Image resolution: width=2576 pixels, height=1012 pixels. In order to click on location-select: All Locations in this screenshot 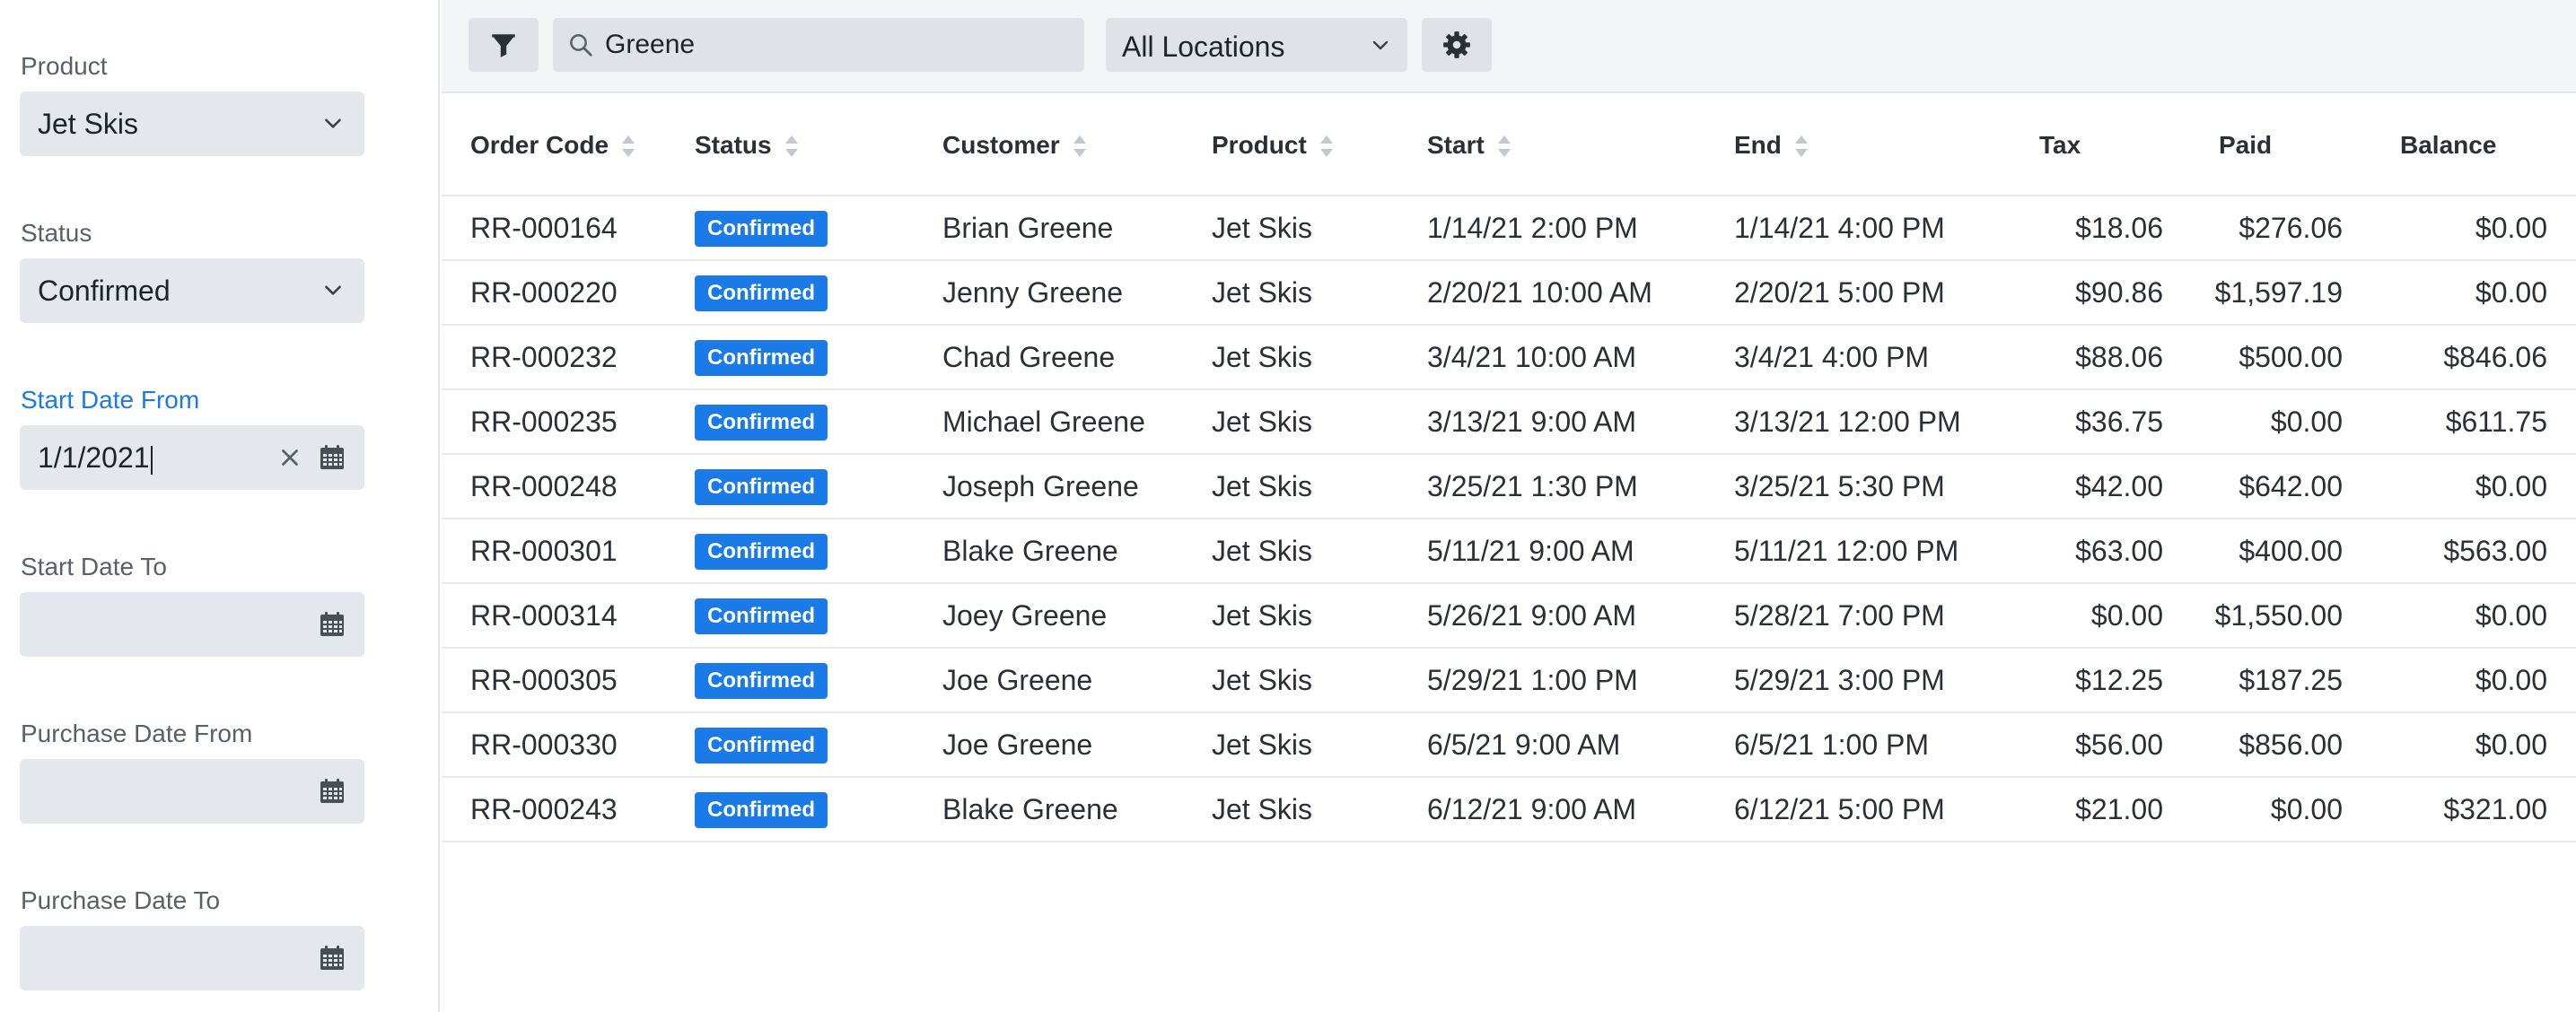, I will do `click(1256, 45)`.